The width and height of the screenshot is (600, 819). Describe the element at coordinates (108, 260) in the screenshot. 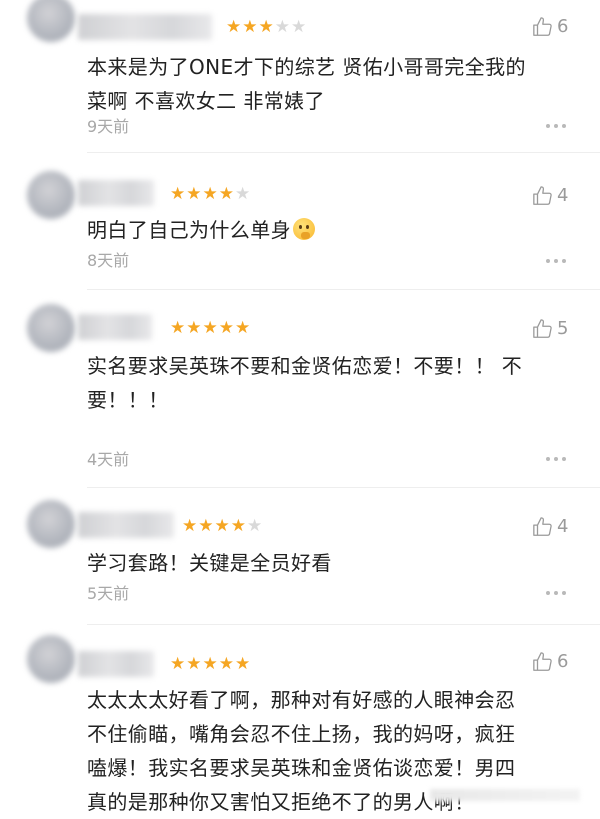

I see `review-time: 8天前` at that location.